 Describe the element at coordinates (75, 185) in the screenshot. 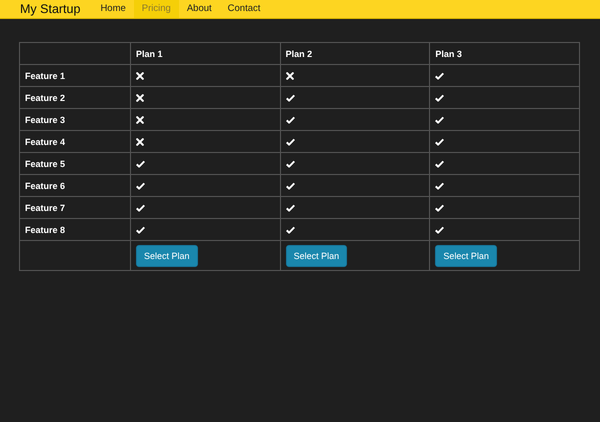

I see `row-header: Feature 6` at that location.